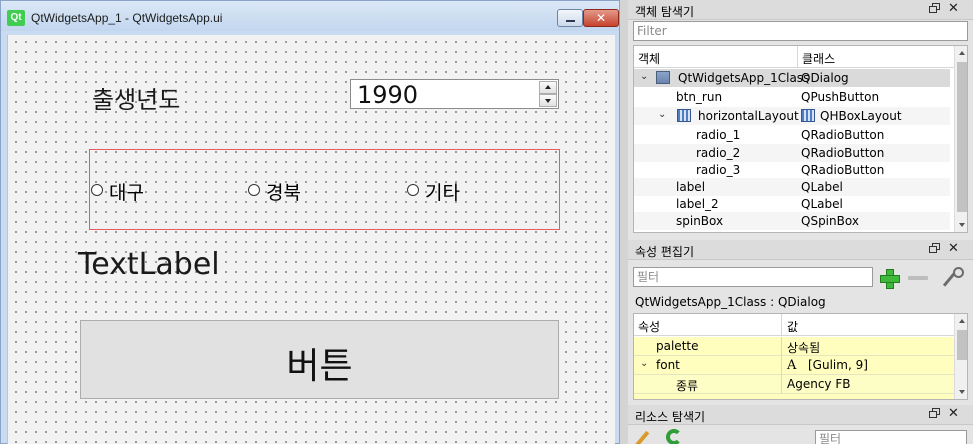 The width and height of the screenshot is (973, 444). Describe the element at coordinates (792, 187) in the screenshot. I see `tree-row: label QLabel` at that location.